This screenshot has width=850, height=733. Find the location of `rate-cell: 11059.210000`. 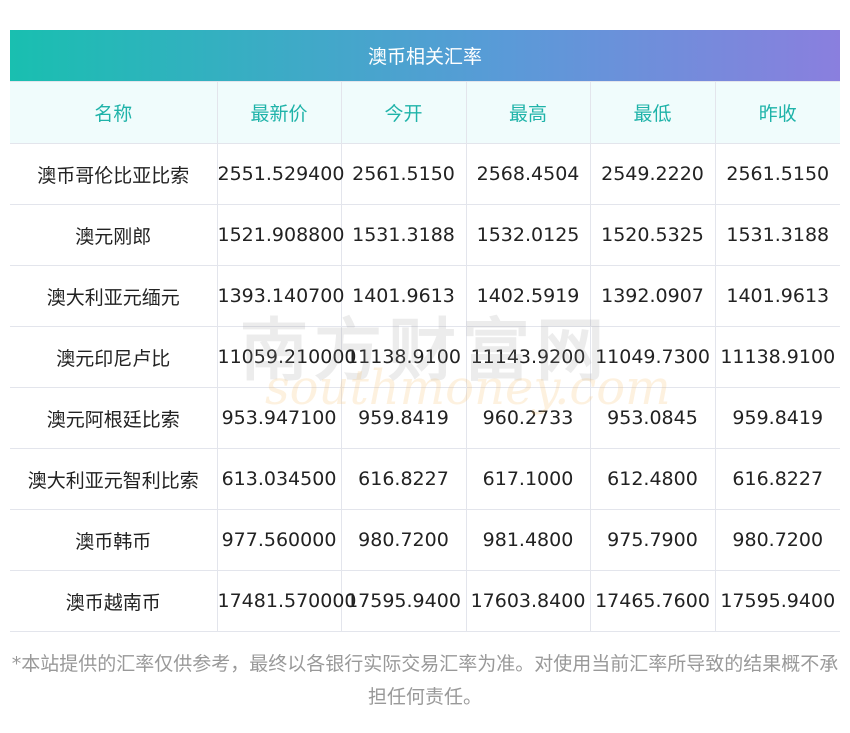

rate-cell: 11059.210000 is located at coordinates (286, 357).